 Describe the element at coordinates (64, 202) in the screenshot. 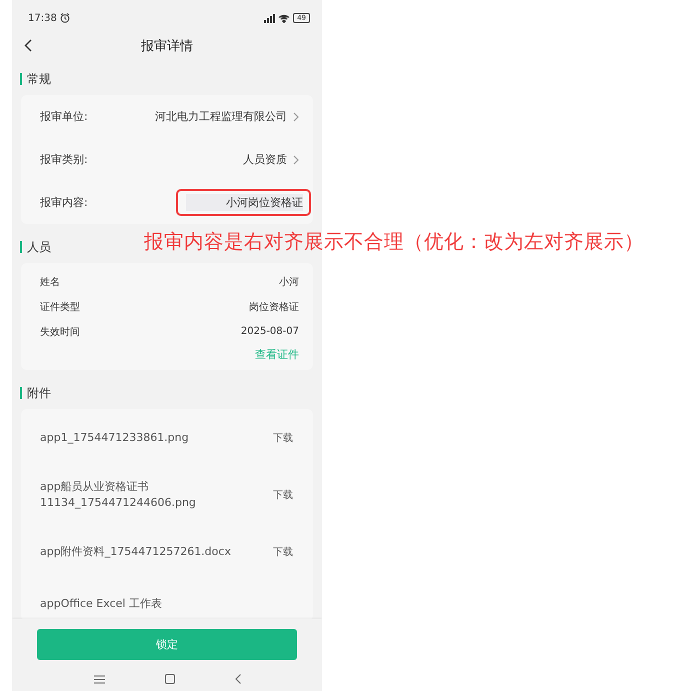

I see `field-label: 报审内容:` at that location.